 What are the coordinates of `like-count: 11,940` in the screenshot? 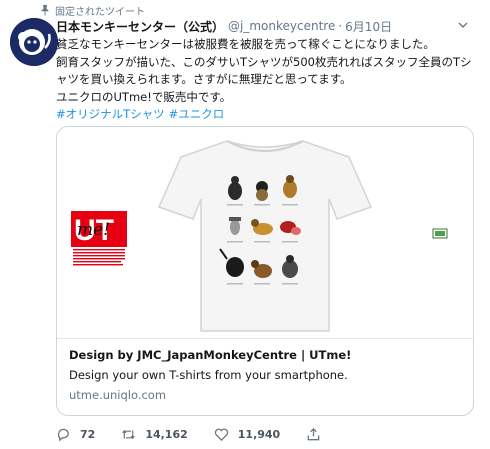 It's located at (259, 434).